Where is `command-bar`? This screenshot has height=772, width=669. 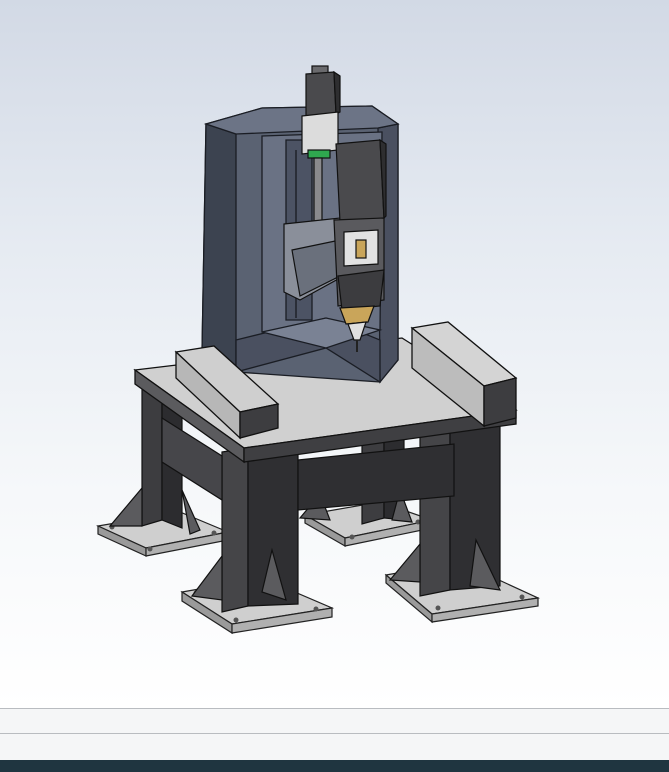 command-bar is located at coordinates (334, 746).